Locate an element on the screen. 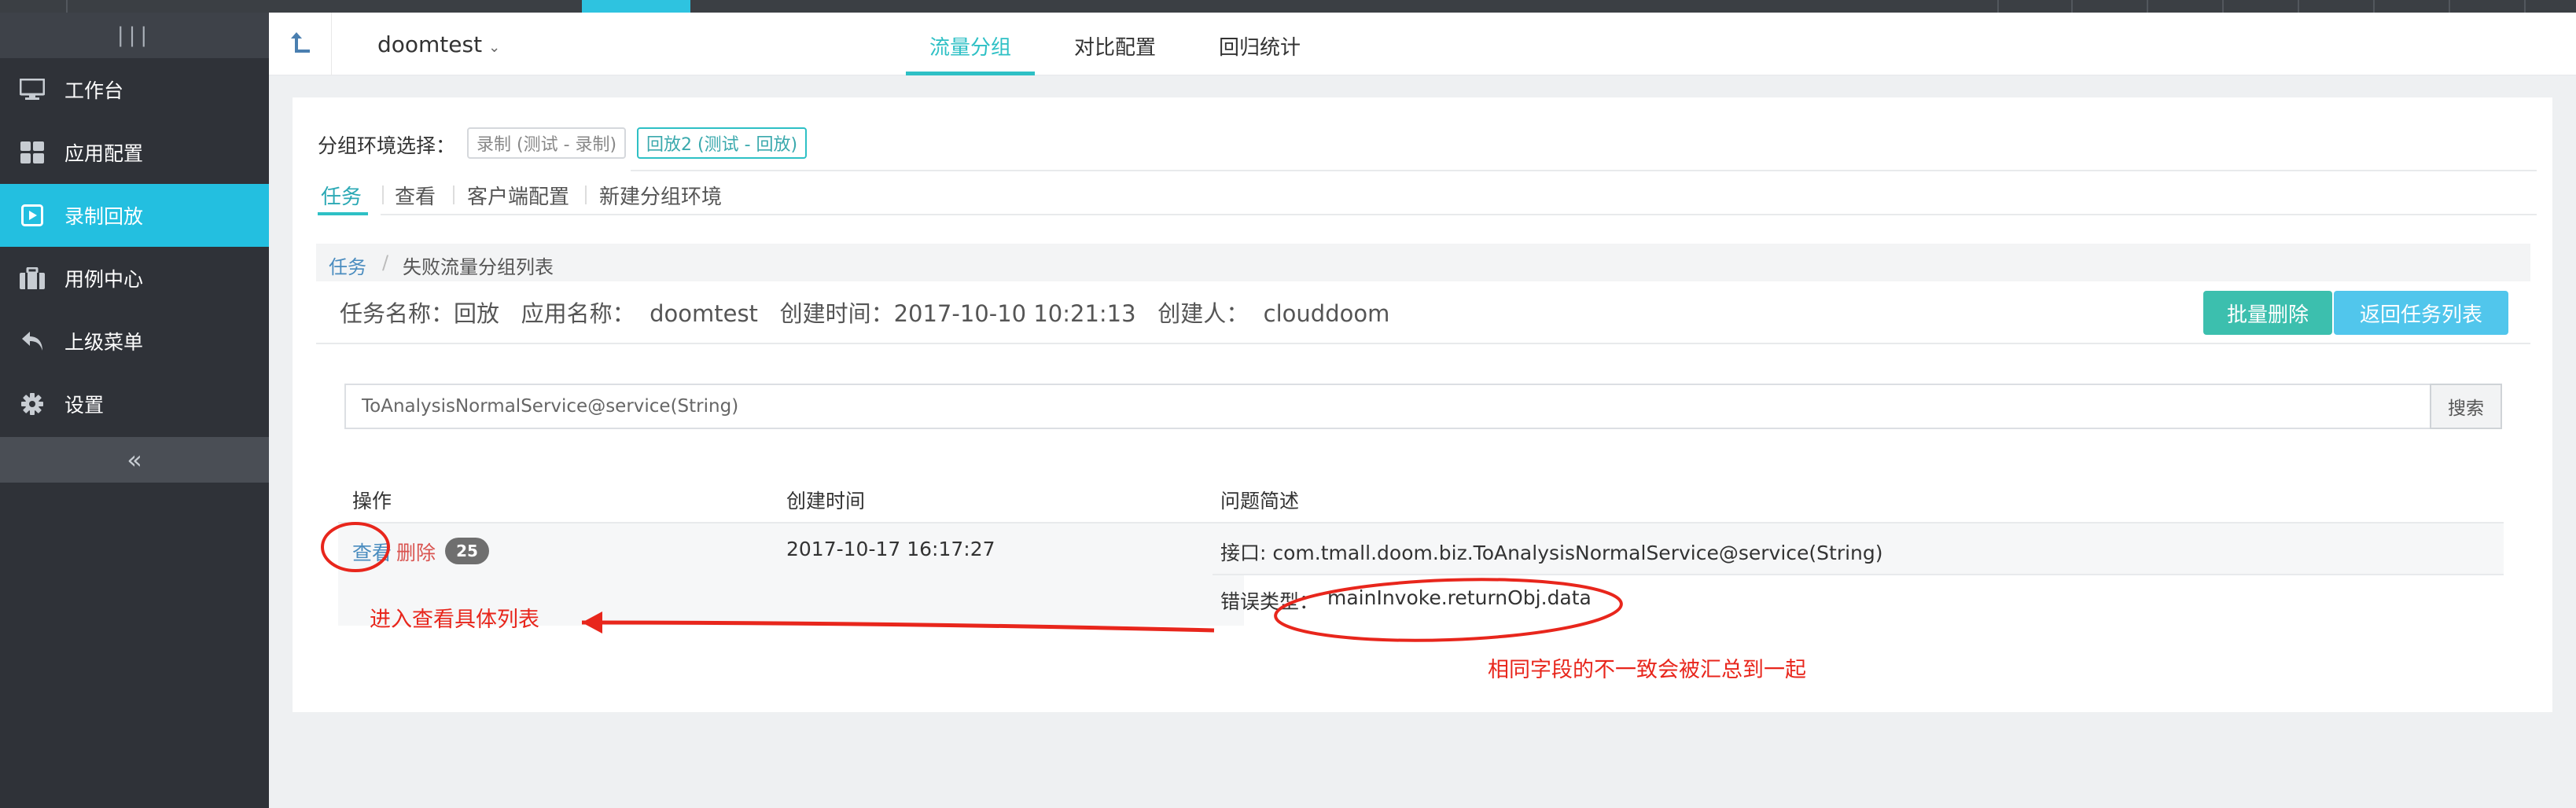 This screenshot has width=2576, height=808. briefcase-icon is located at coordinates (32, 278).